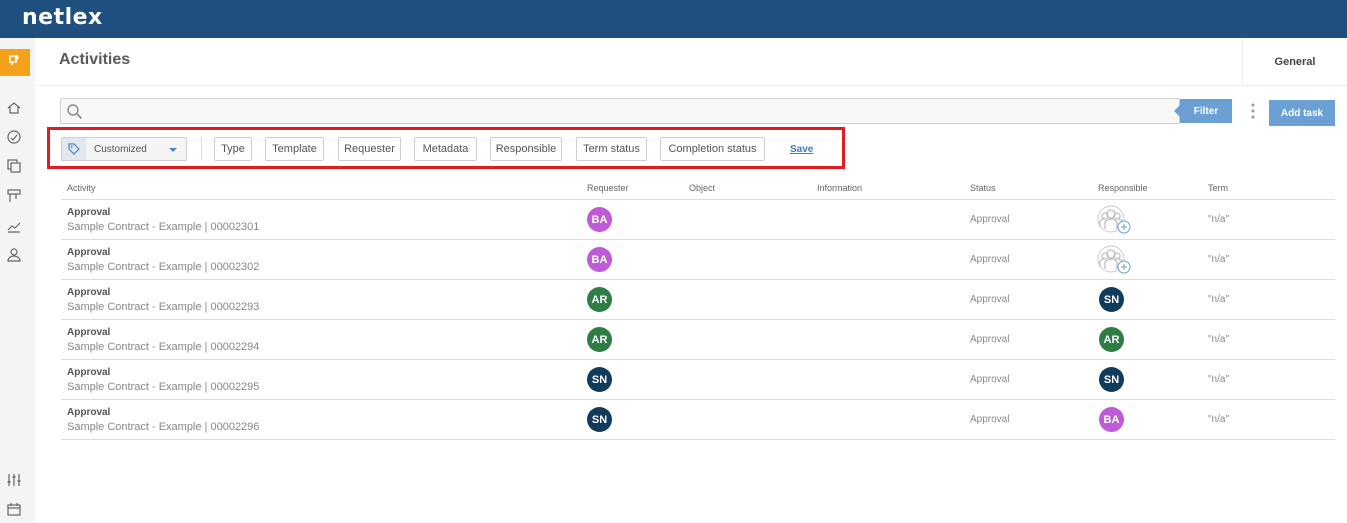 Image resolution: width=1347 pixels, height=523 pixels. What do you see at coordinates (983, 188) in the screenshot?
I see `column-header-status: Status` at bounding box center [983, 188].